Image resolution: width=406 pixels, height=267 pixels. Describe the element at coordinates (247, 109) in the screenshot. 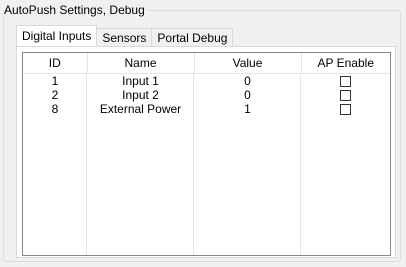

I see `cell-value: 1` at that location.